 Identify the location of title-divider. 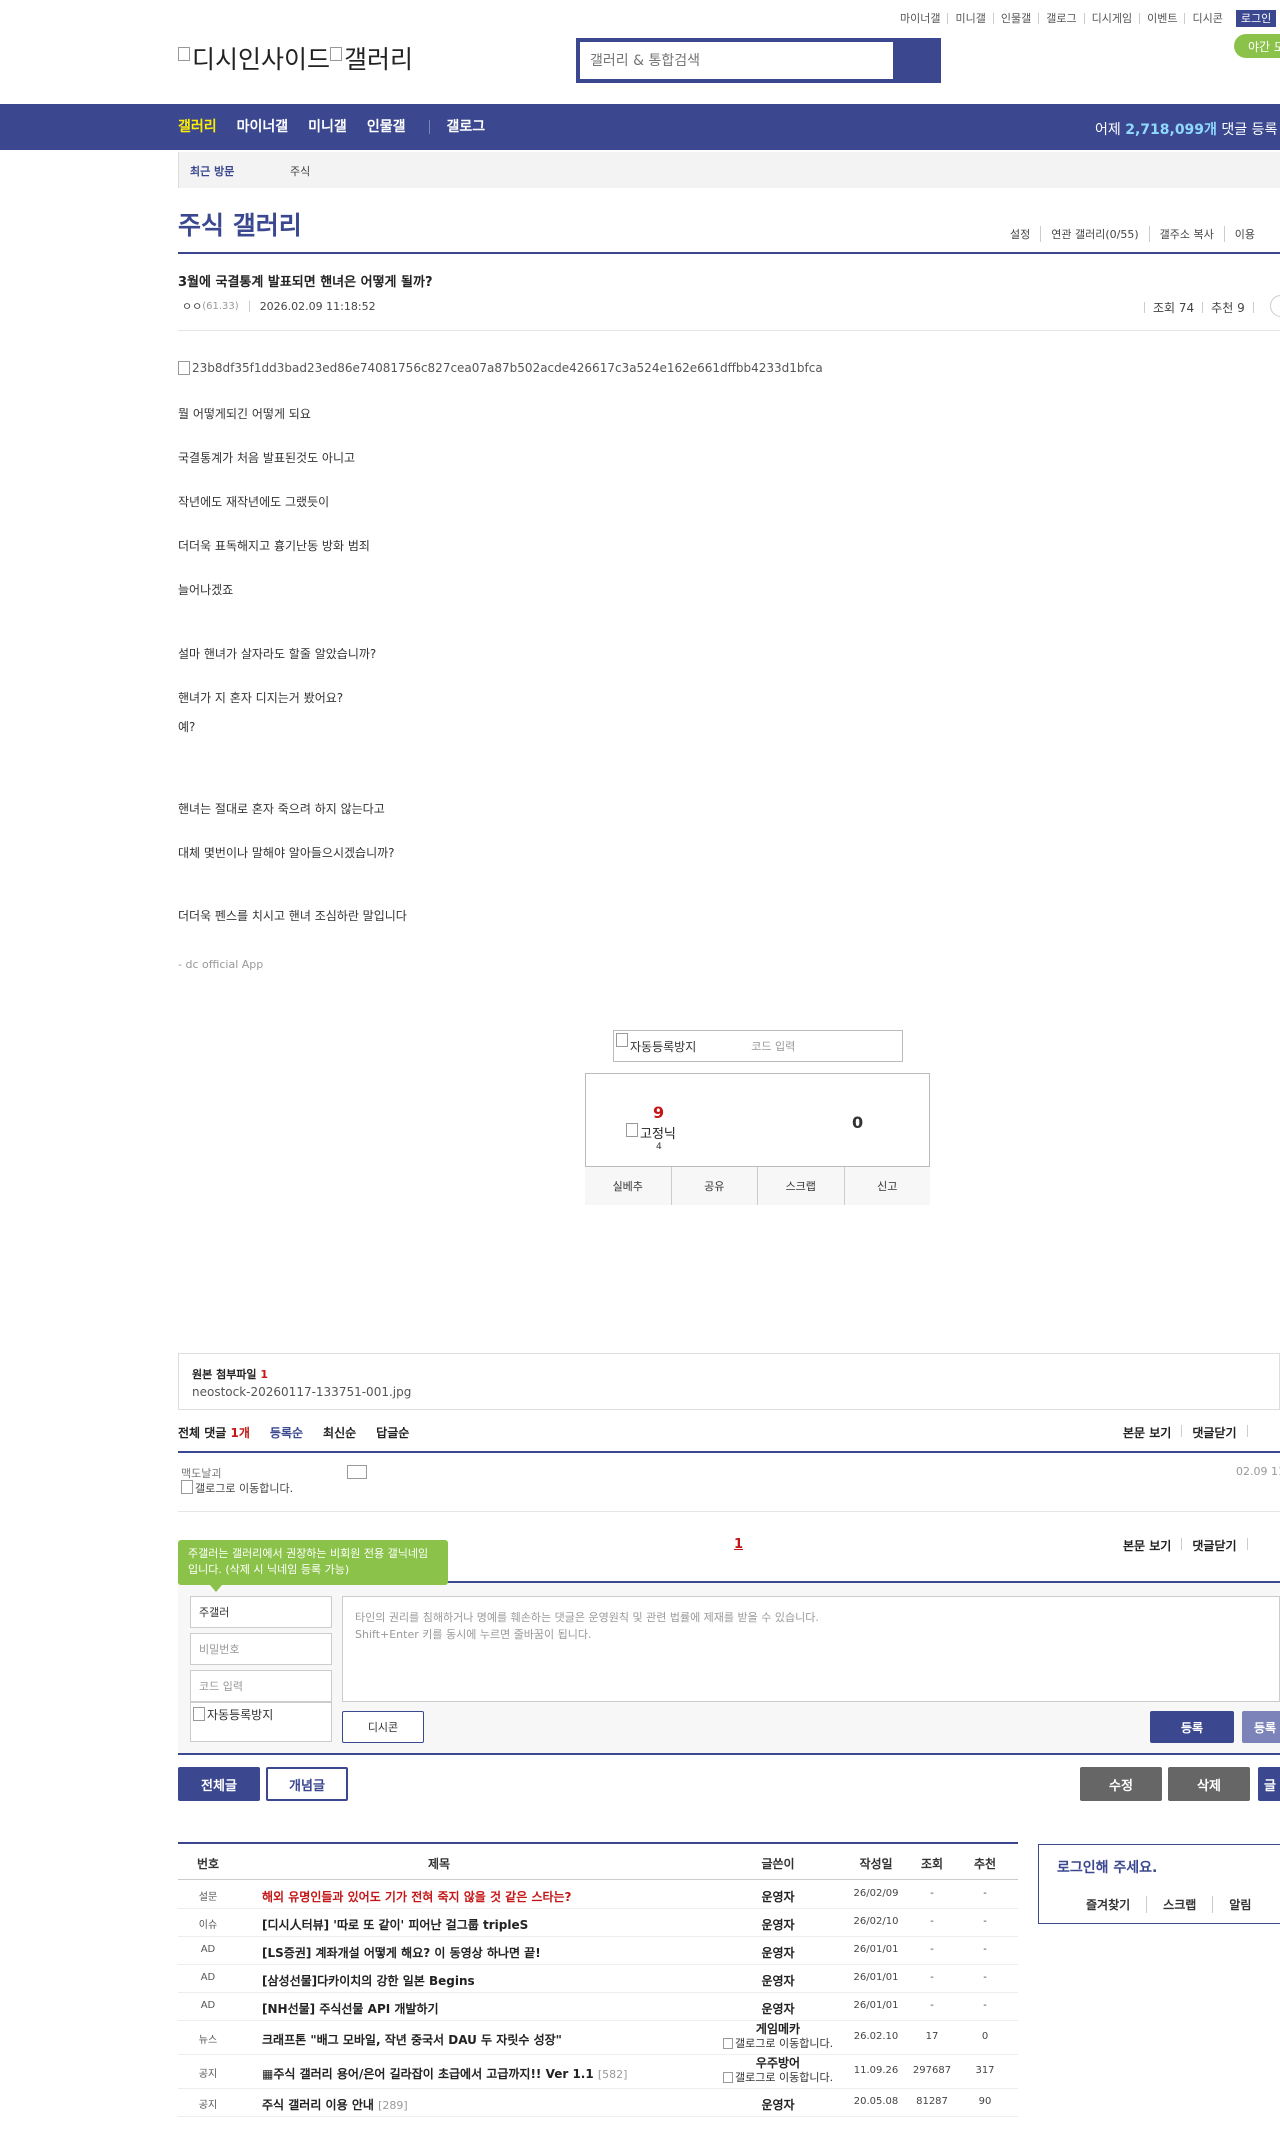
(729, 253).